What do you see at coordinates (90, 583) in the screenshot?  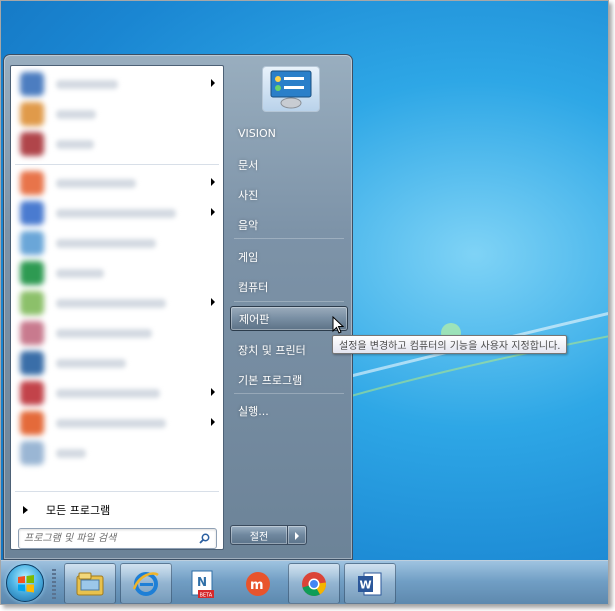 I see `taskbar-explorer-button` at bounding box center [90, 583].